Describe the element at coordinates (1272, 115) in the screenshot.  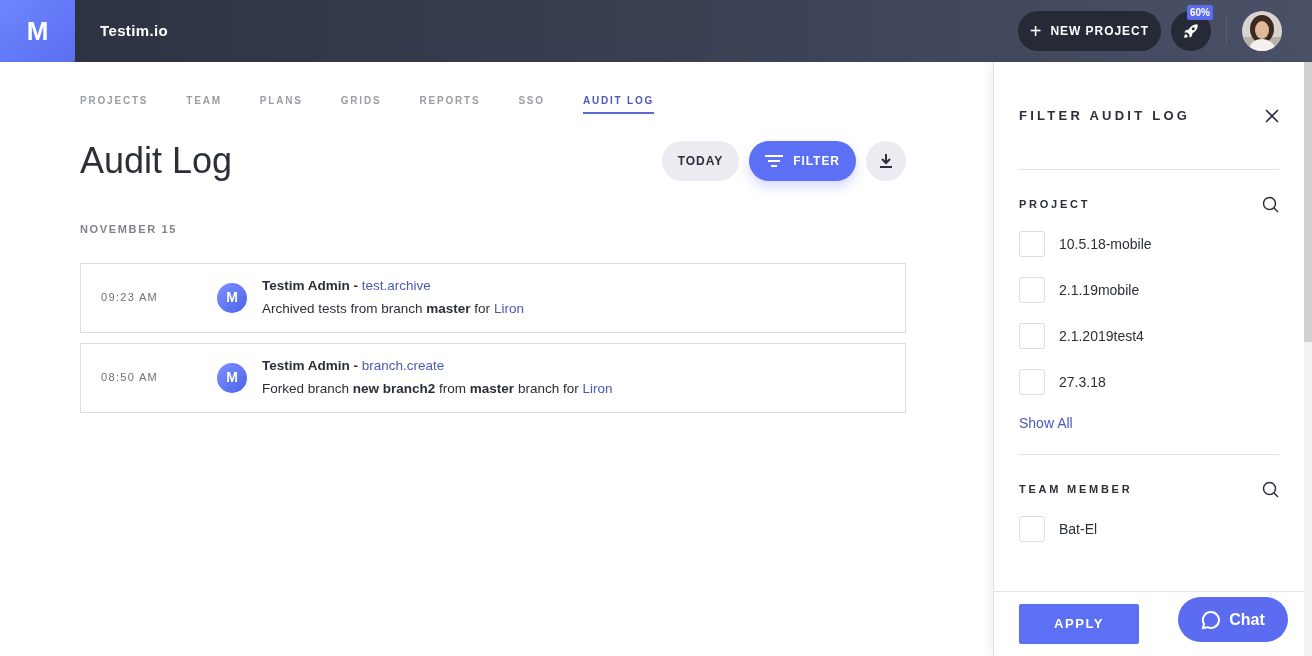
I see `close-icon` at that location.